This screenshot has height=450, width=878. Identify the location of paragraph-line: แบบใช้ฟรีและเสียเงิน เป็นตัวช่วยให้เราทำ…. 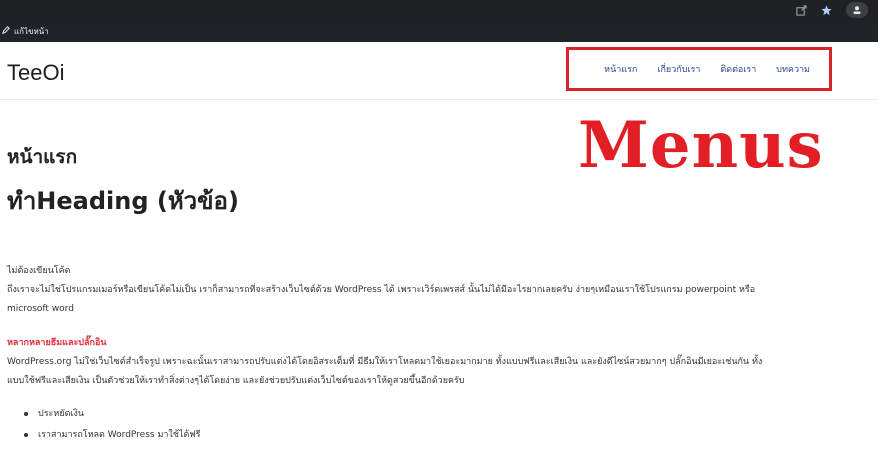
(236, 381).